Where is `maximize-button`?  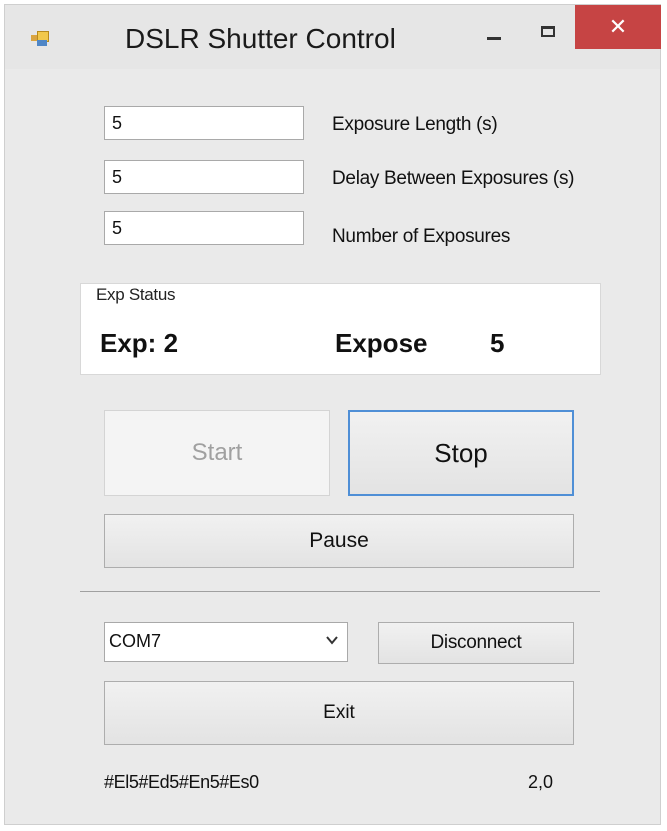 maximize-button is located at coordinates (548, 31).